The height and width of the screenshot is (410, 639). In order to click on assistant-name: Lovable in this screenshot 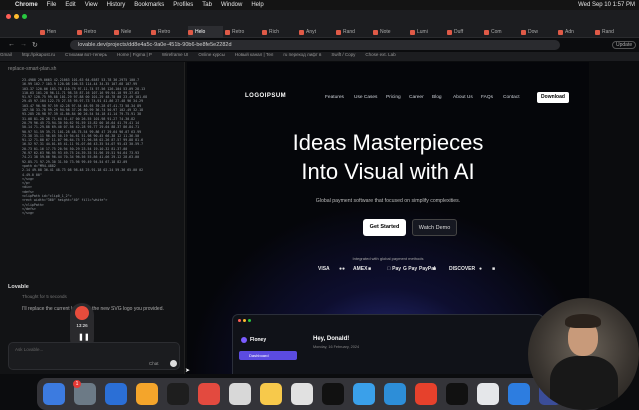, I will do `click(18, 287)`.